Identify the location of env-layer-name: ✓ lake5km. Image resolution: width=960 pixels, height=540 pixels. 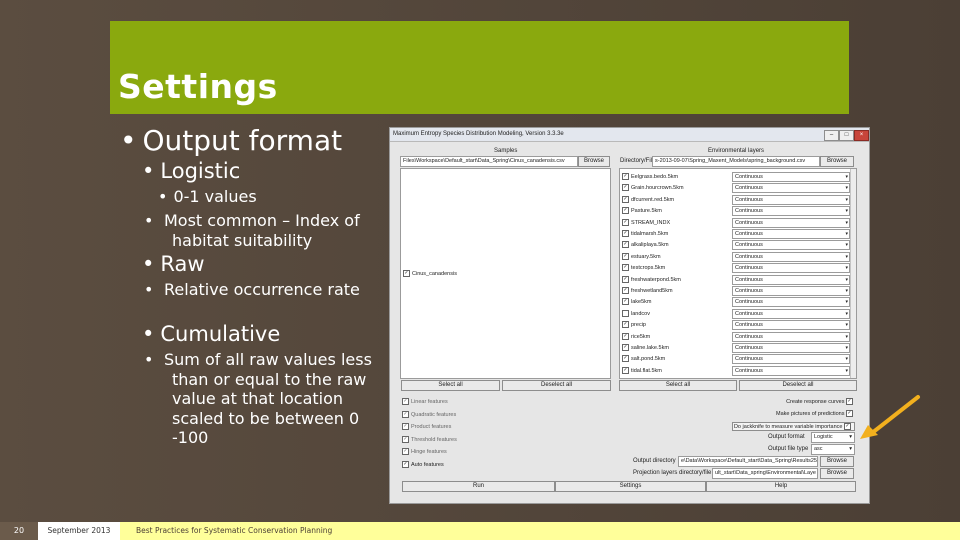
(636, 302).